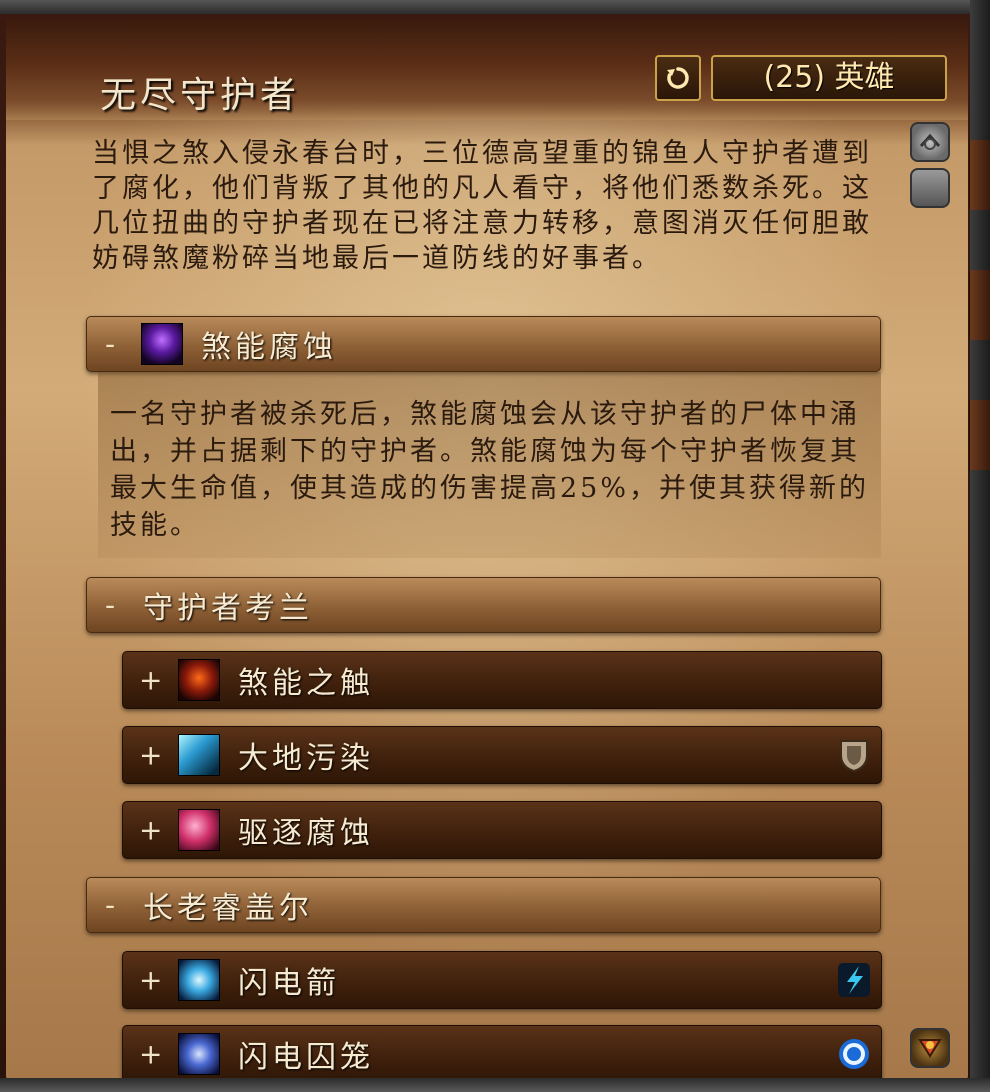  What do you see at coordinates (200, 95) in the screenshot?
I see `page-title: 无尽守护者` at bounding box center [200, 95].